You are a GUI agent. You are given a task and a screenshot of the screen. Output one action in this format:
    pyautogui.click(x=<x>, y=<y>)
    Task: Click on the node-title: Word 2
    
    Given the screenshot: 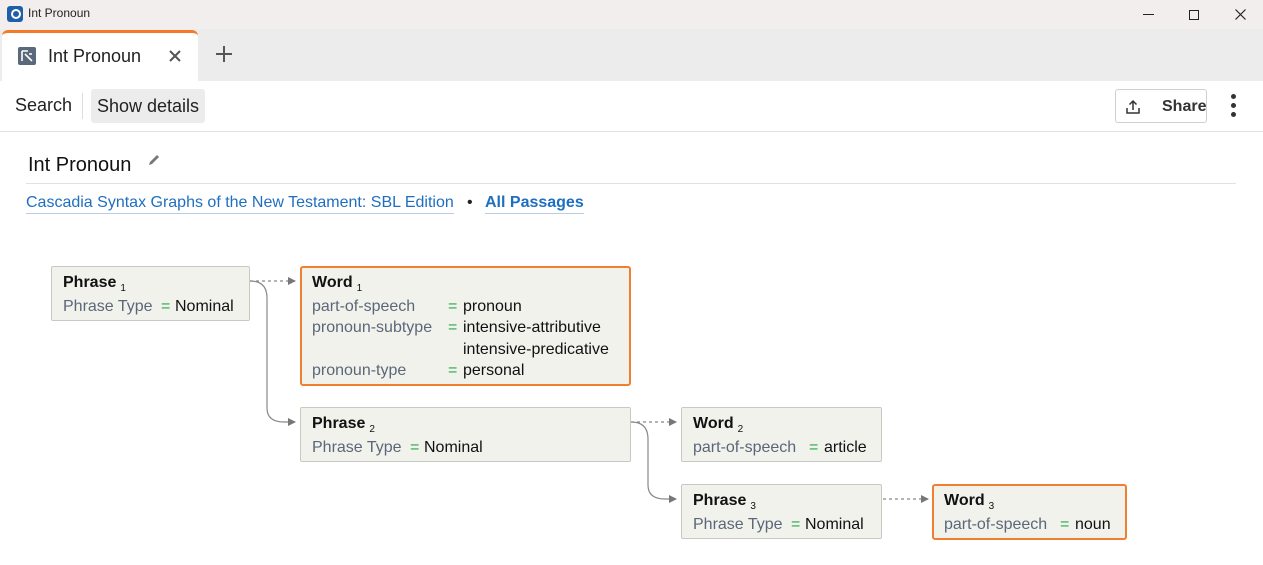 What is the action you would take?
    pyautogui.click(x=718, y=425)
    